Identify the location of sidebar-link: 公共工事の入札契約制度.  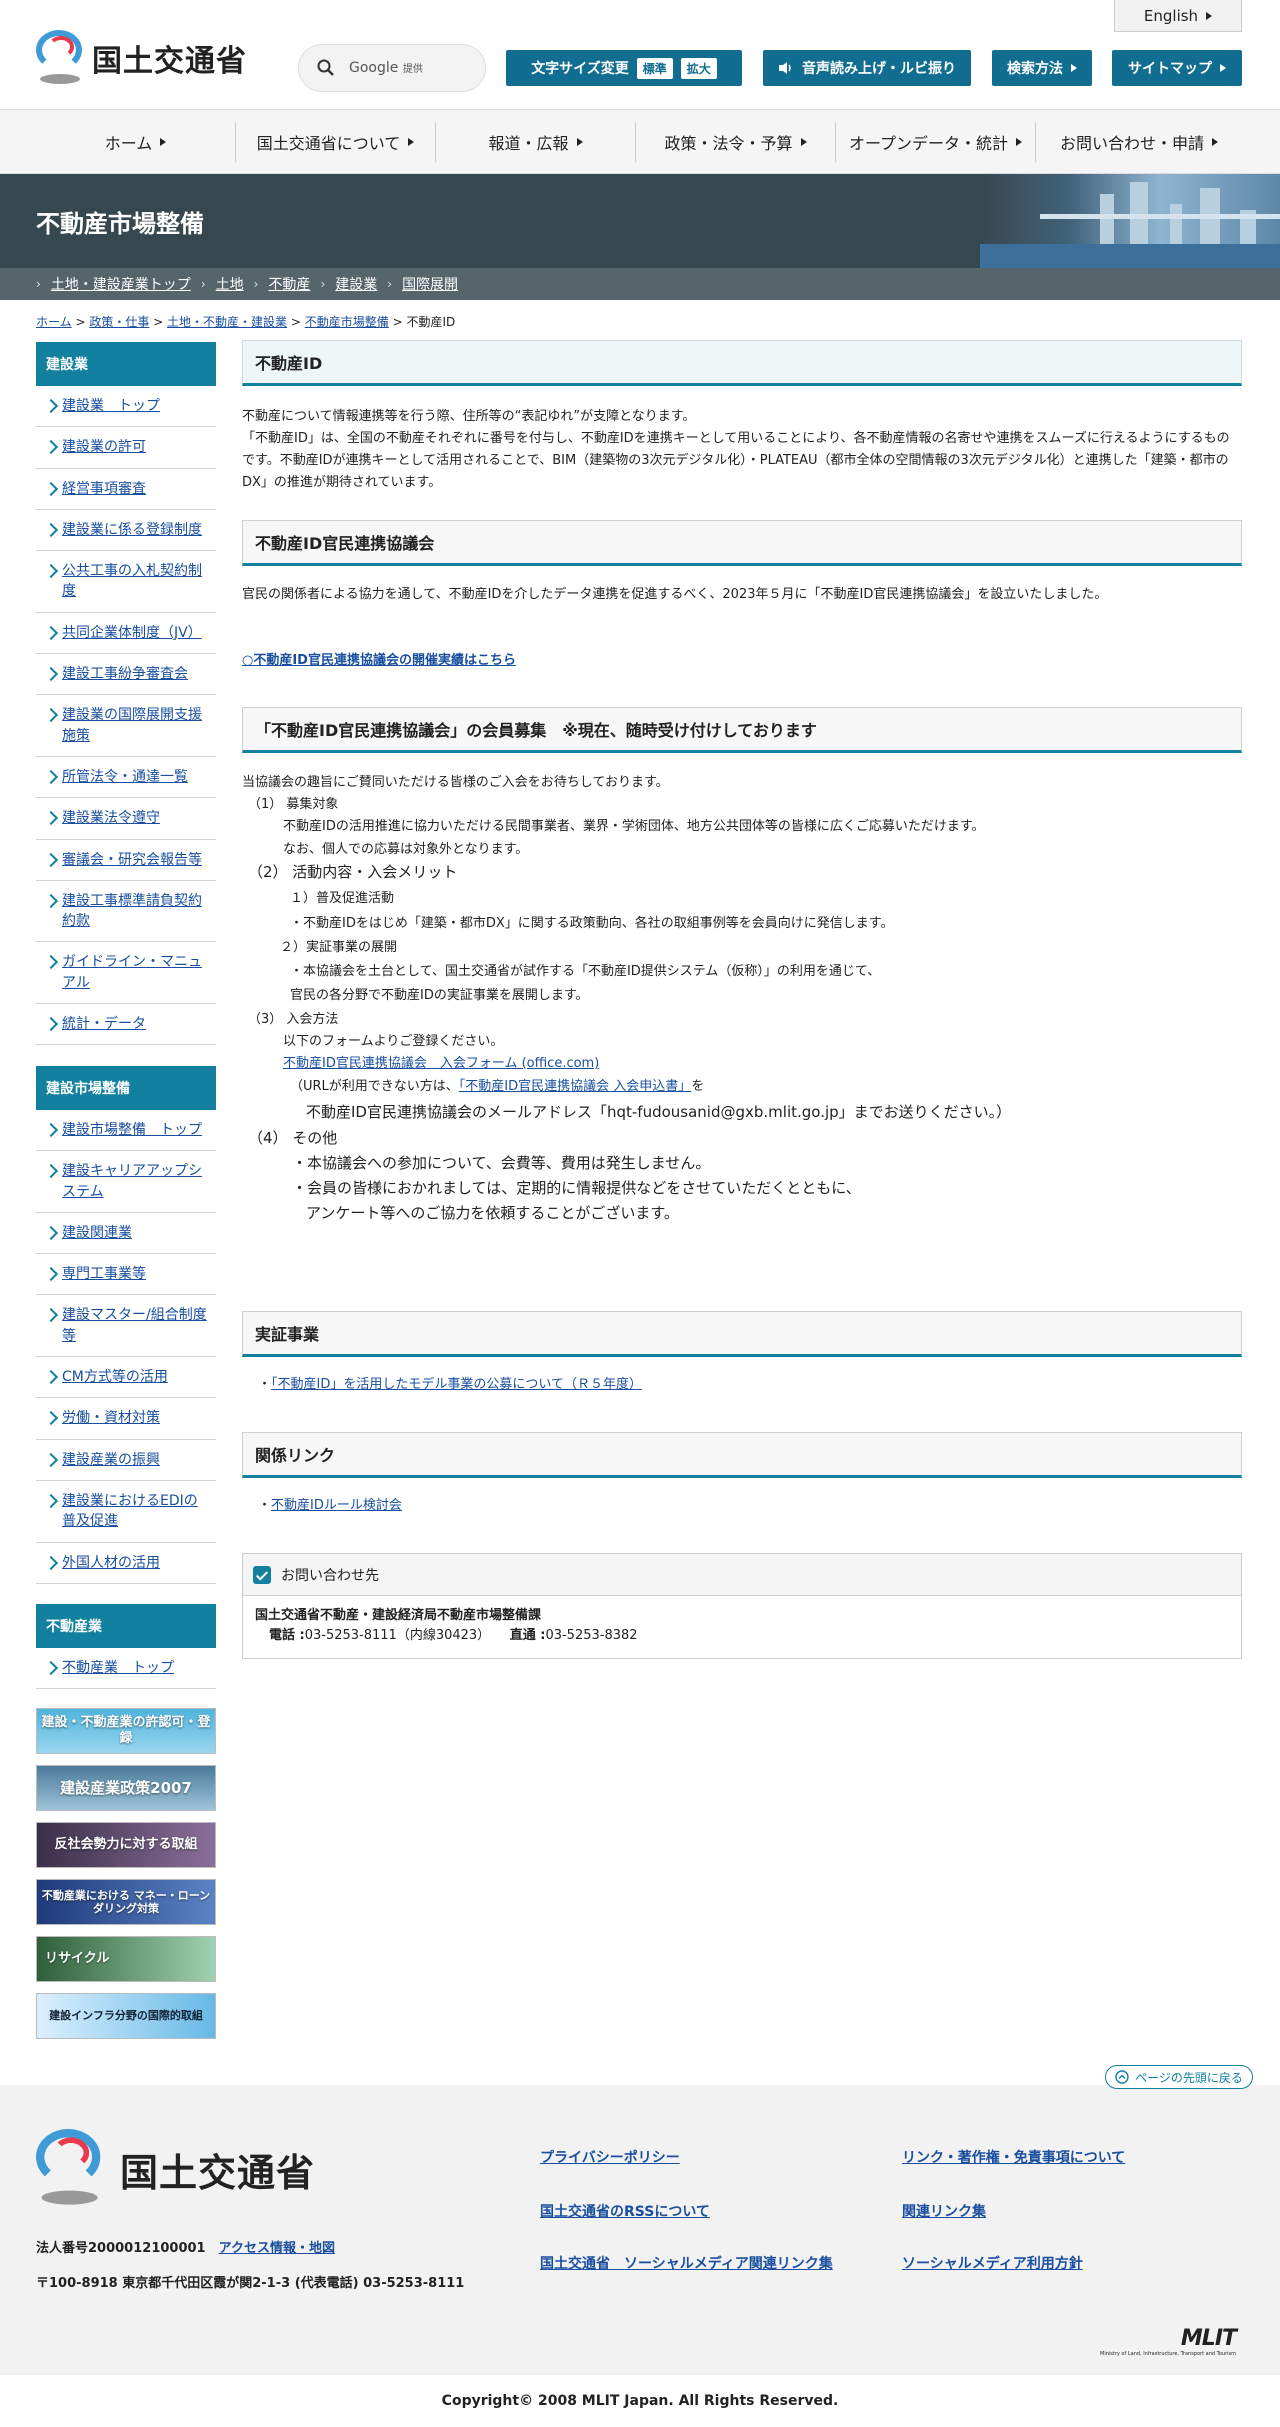
(132, 581).